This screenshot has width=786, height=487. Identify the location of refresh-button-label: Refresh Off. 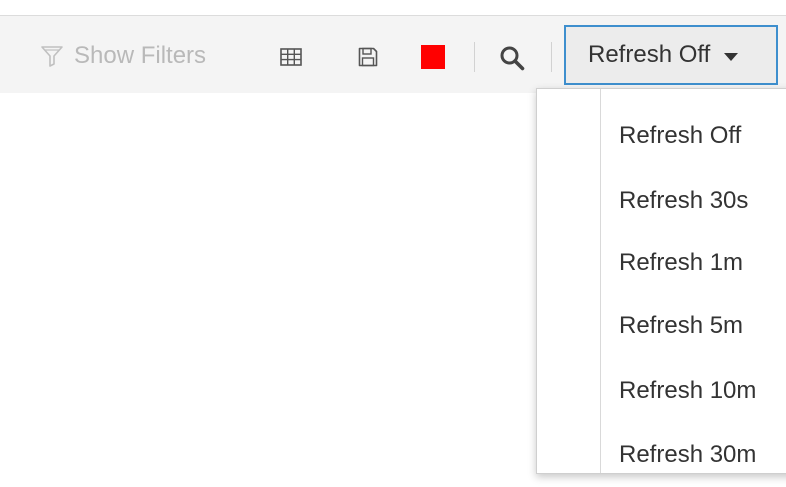
(649, 54).